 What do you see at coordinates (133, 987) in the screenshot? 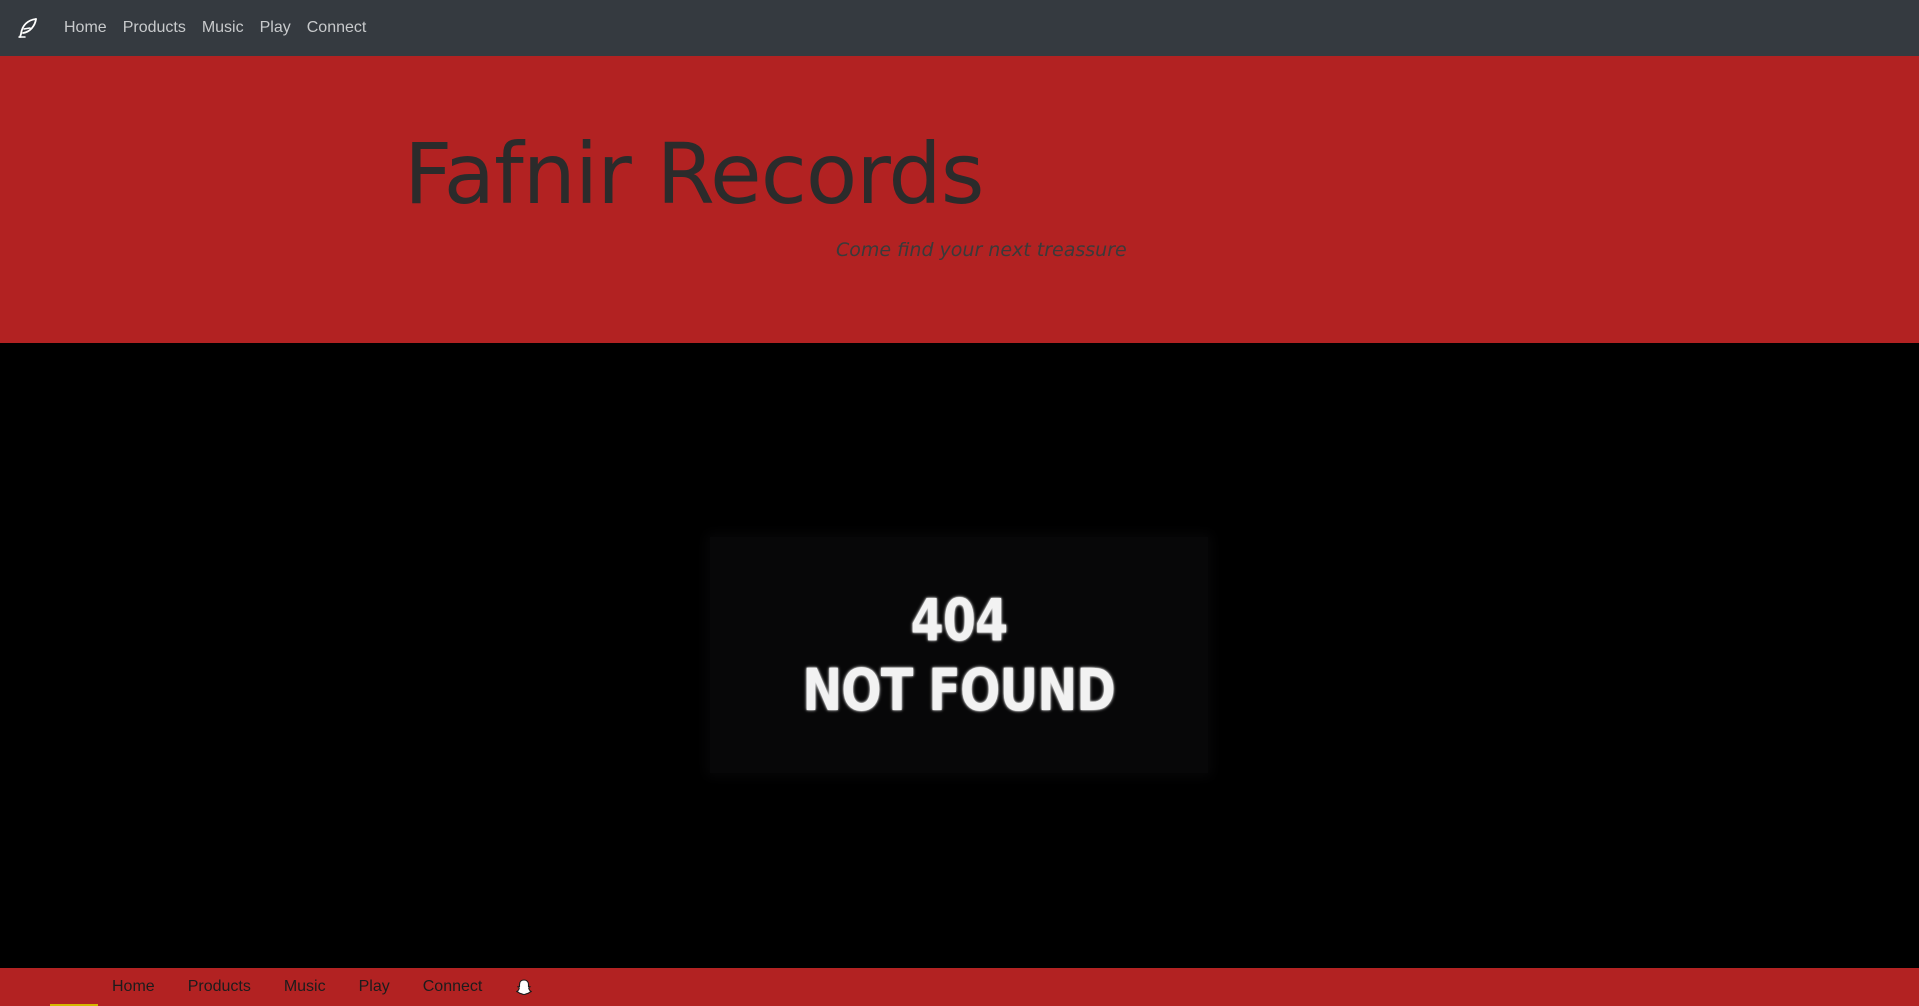
I see `footer-home-link: Home` at bounding box center [133, 987].